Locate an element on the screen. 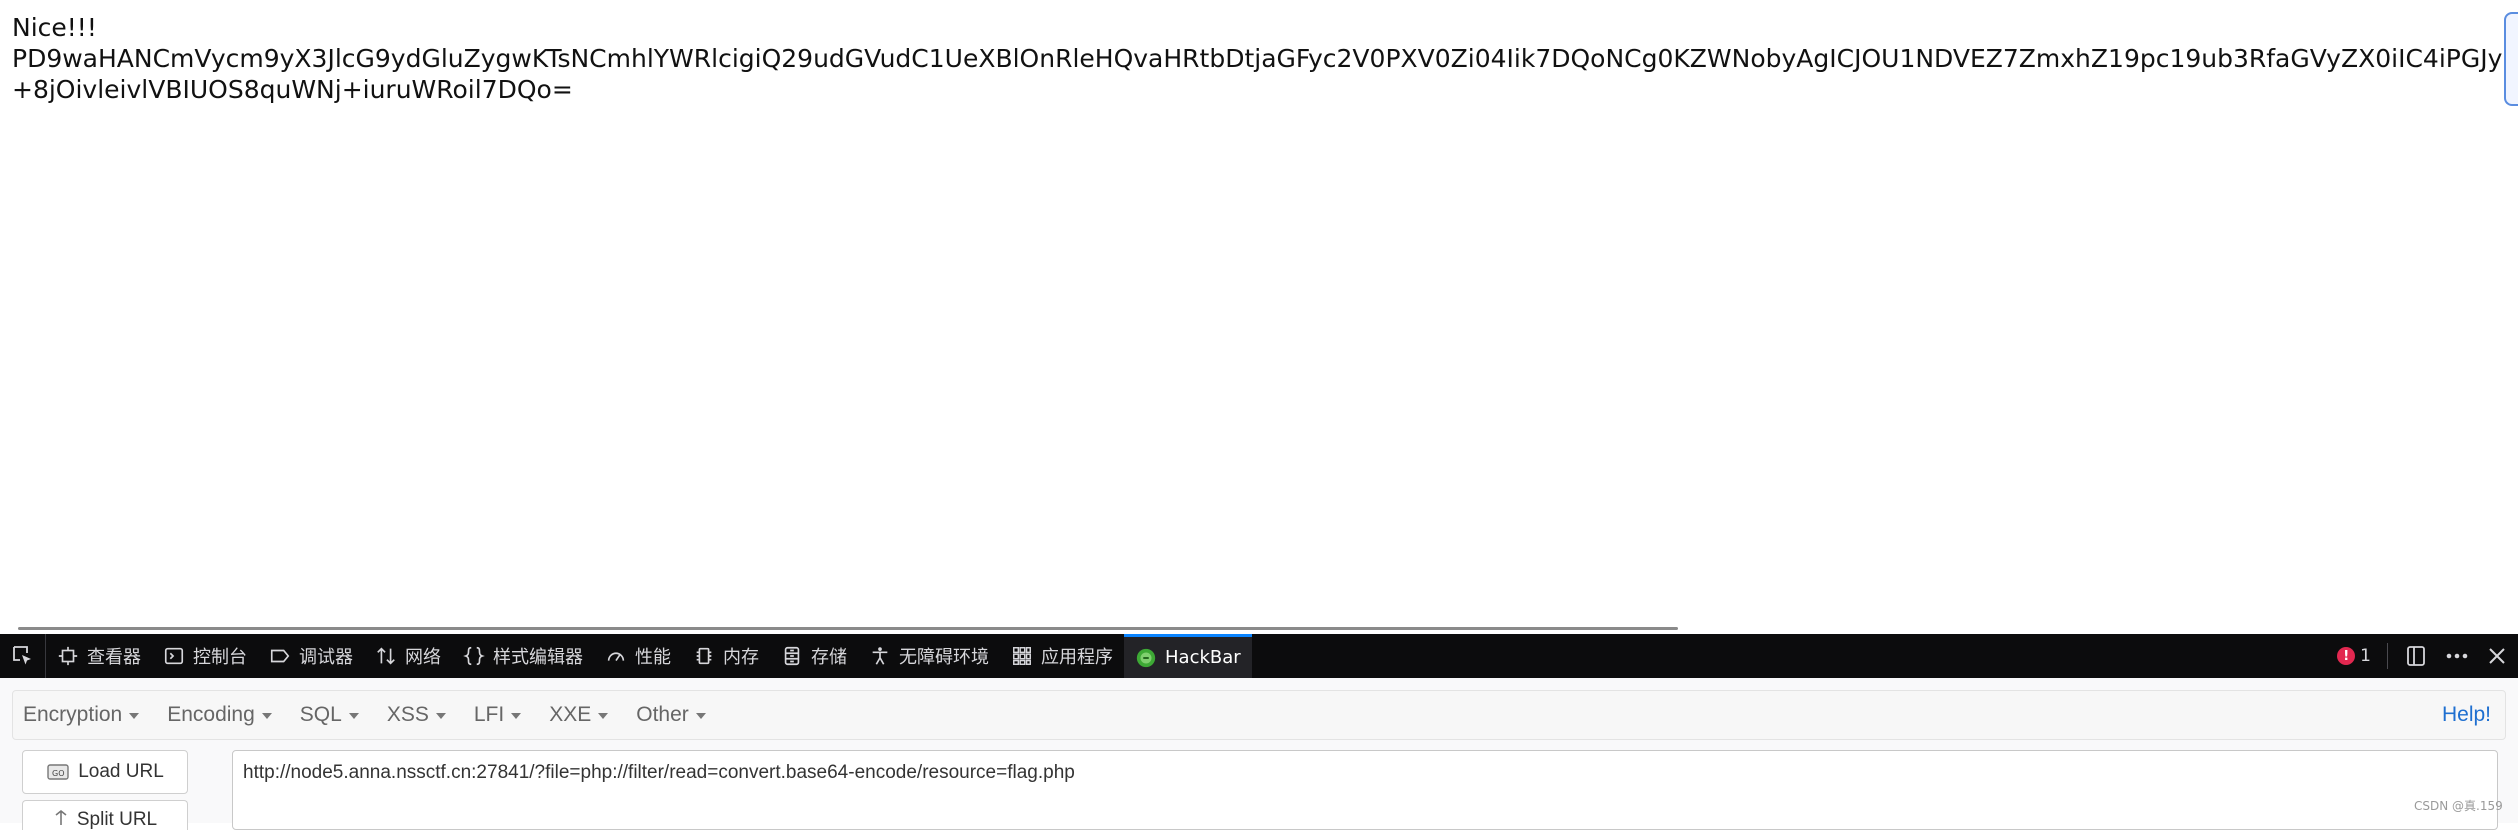 Image resolution: width=2518 pixels, height=831 pixels. tab-network-label: 网络 is located at coordinates (423, 657).